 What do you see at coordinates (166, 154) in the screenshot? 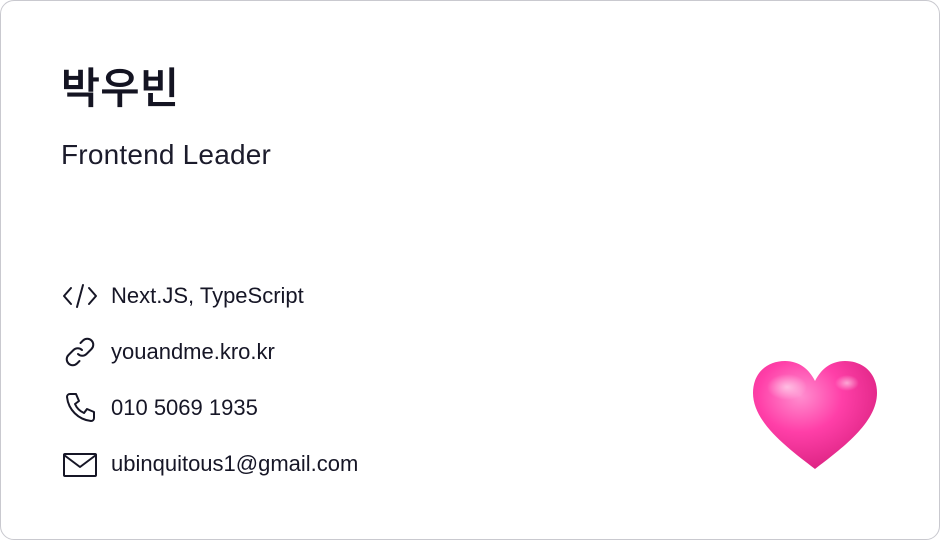
I see `job-title: Frontend Leader` at bounding box center [166, 154].